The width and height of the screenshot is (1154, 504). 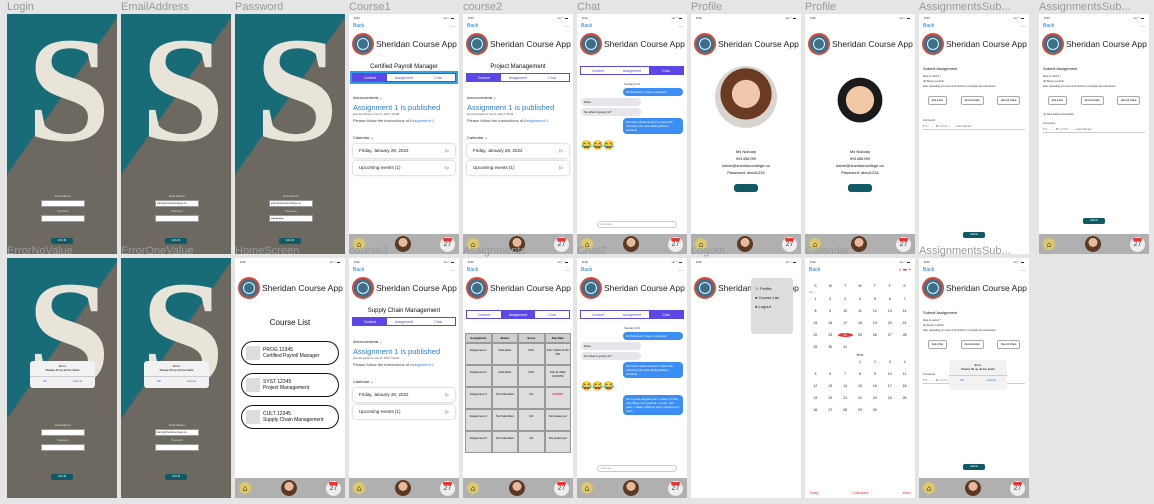 I want to click on menu-item-profile: ☺ Profile, so click(x=772, y=288).